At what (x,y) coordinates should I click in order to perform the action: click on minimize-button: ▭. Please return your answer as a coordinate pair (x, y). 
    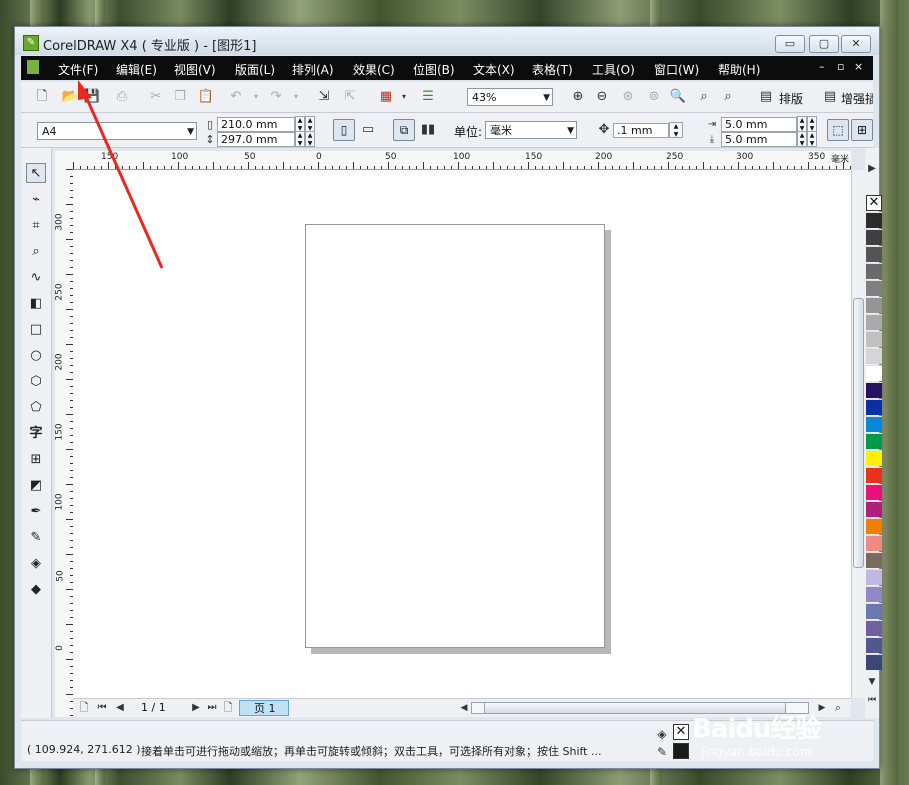
    Looking at the image, I should click on (790, 44).